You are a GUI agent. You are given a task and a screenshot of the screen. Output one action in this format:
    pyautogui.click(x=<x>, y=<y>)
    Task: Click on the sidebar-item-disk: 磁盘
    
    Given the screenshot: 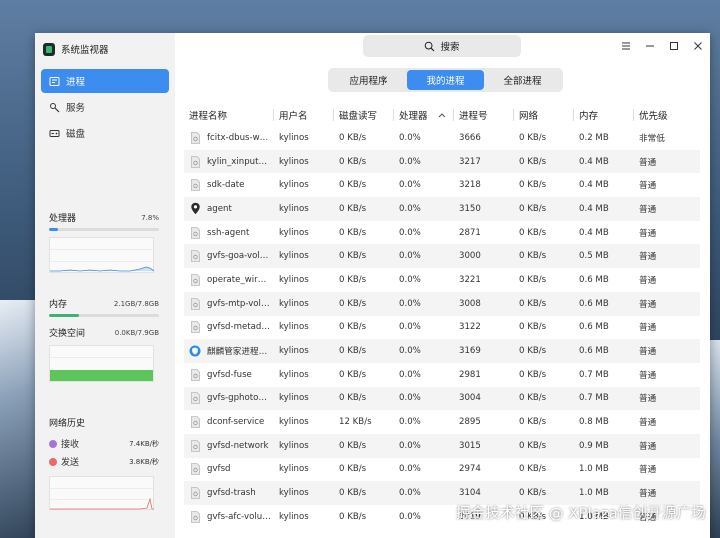 What is the action you would take?
    pyautogui.click(x=105, y=133)
    